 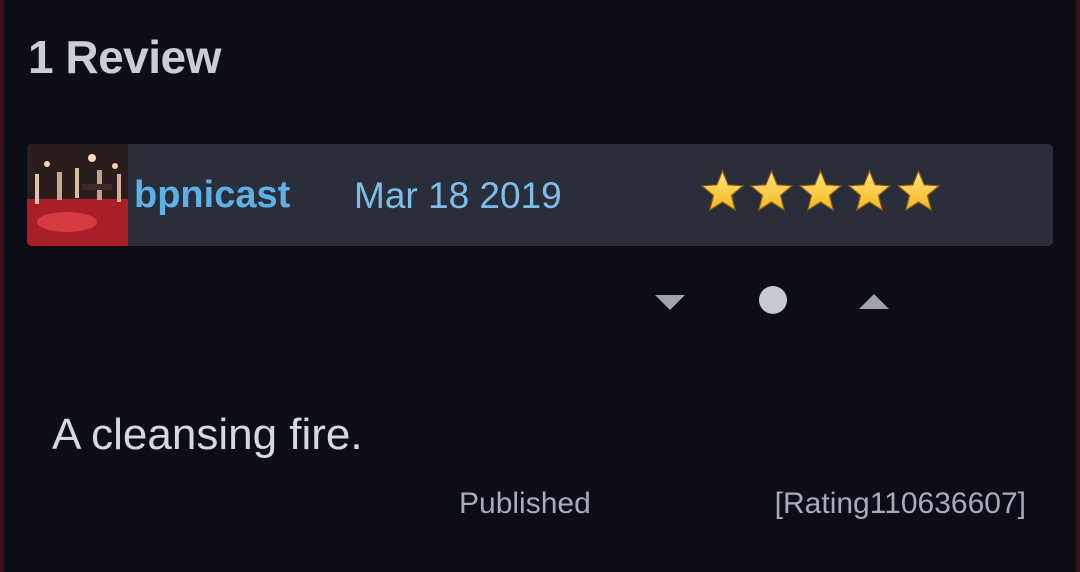 What do you see at coordinates (124, 57) in the screenshot?
I see `reviews-heading: 1 Review` at bounding box center [124, 57].